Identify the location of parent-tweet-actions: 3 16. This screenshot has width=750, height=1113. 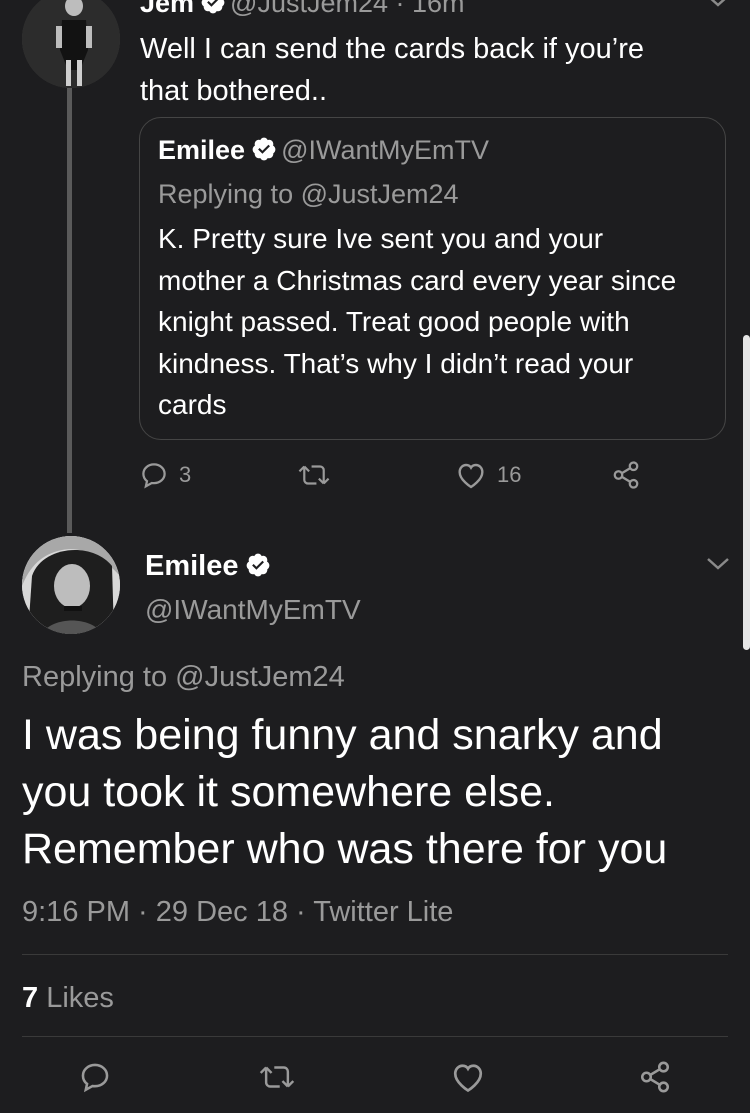
(399, 480).